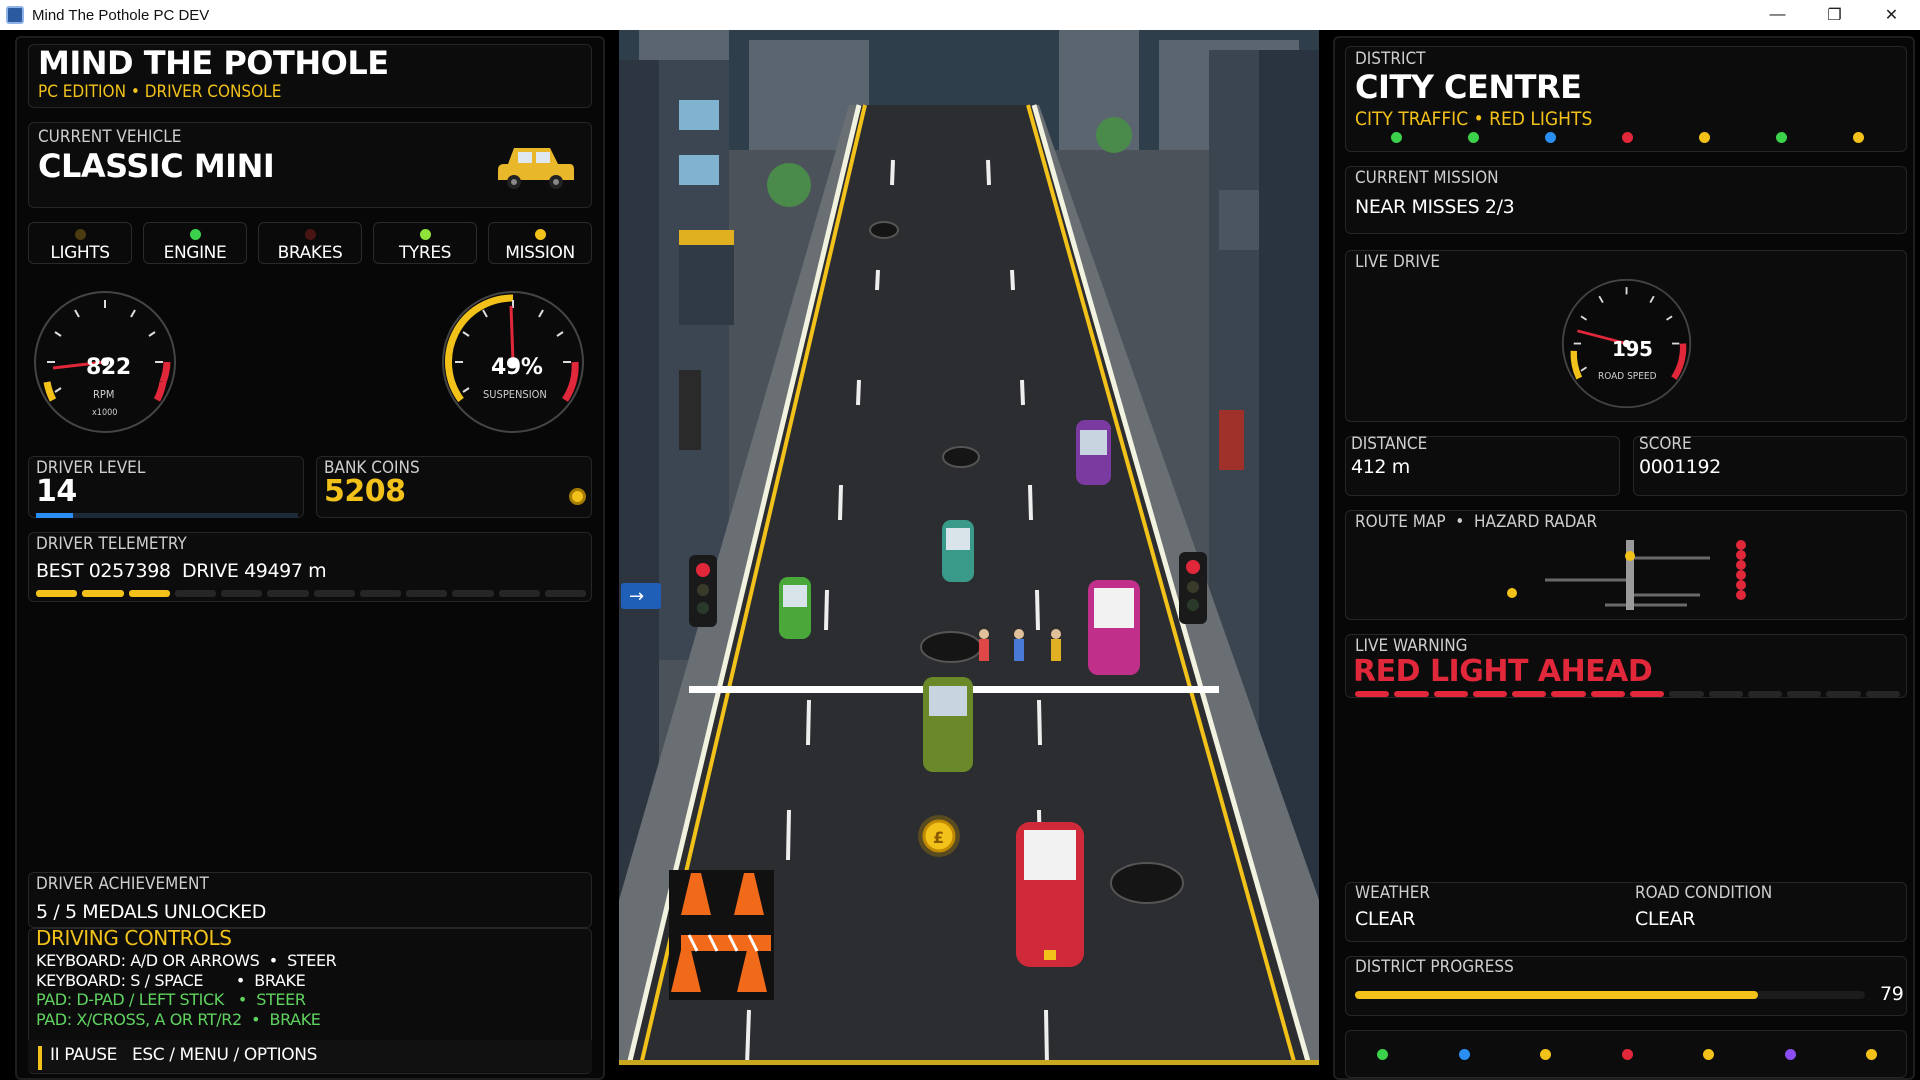 The width and height of the screenshot is (1920, 1080). Describe the element at coordinates (104, 394) in the screenshot. I see `rpm-label: RPM` at that location.